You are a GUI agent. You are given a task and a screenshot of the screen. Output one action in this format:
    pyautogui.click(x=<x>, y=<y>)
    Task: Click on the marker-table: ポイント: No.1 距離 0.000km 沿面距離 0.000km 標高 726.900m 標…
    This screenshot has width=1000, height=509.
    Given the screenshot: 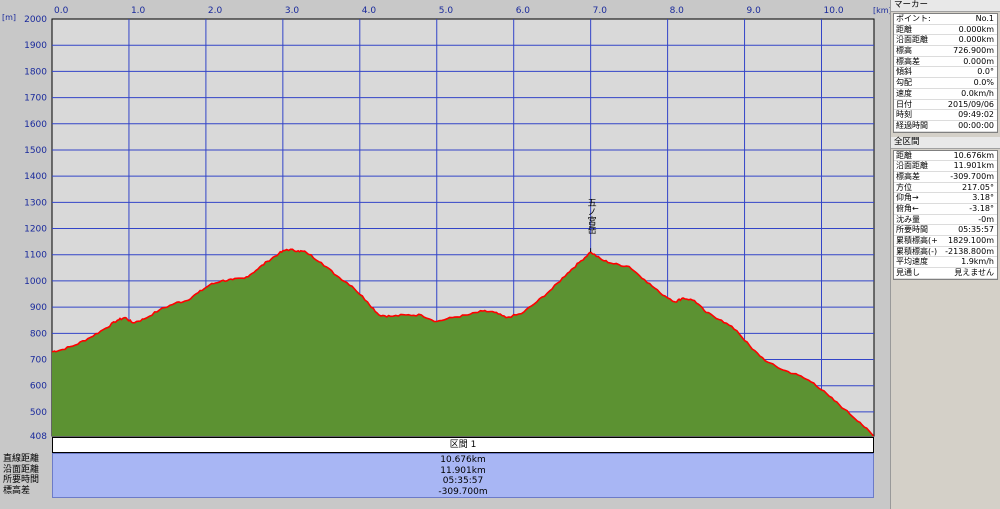 What is the action you would take?
    pyautogui.click(x=945, y=73)
    